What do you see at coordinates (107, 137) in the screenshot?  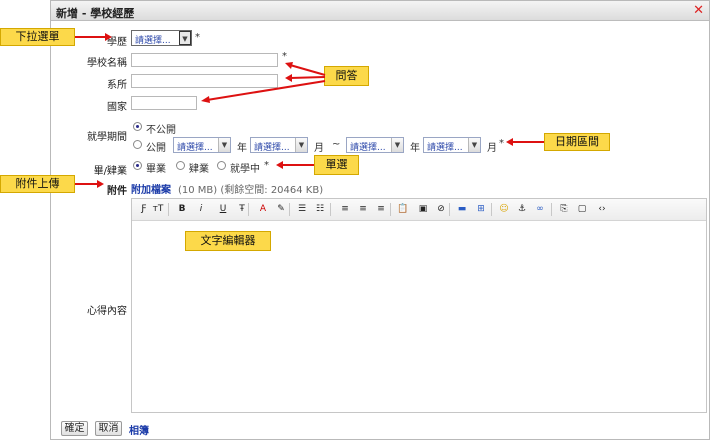 I see `period-label: 就學期間` at bounding box center [107, 137].